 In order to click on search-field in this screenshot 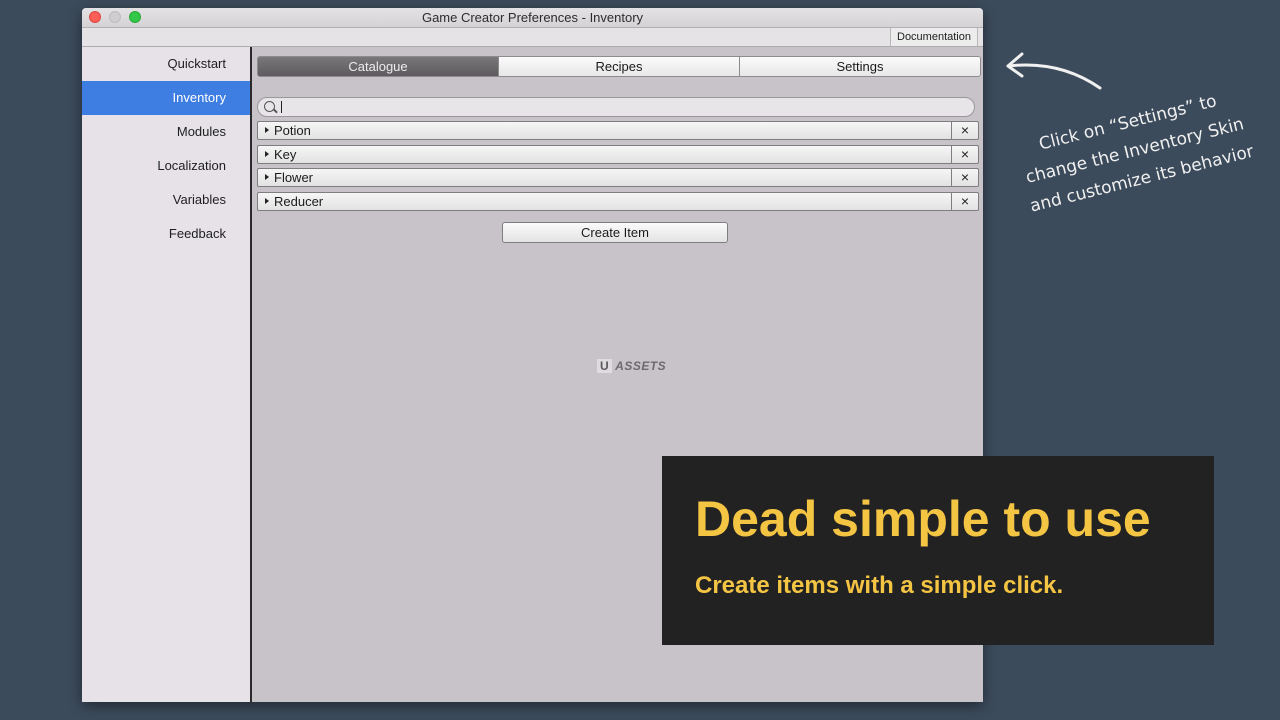, I will do `click(616, 107)`.